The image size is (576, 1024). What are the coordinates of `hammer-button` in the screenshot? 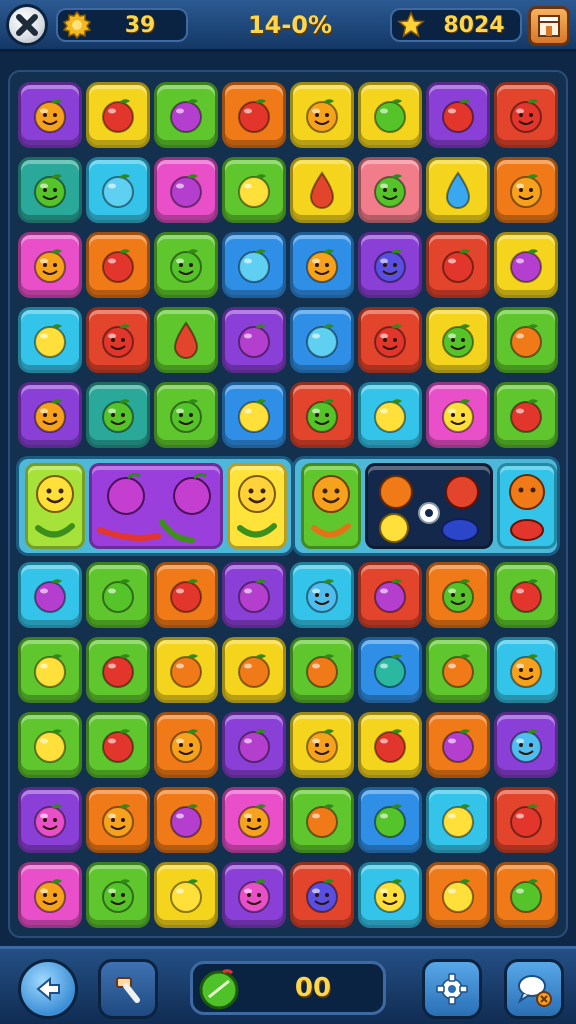 It's located at (128, 989).